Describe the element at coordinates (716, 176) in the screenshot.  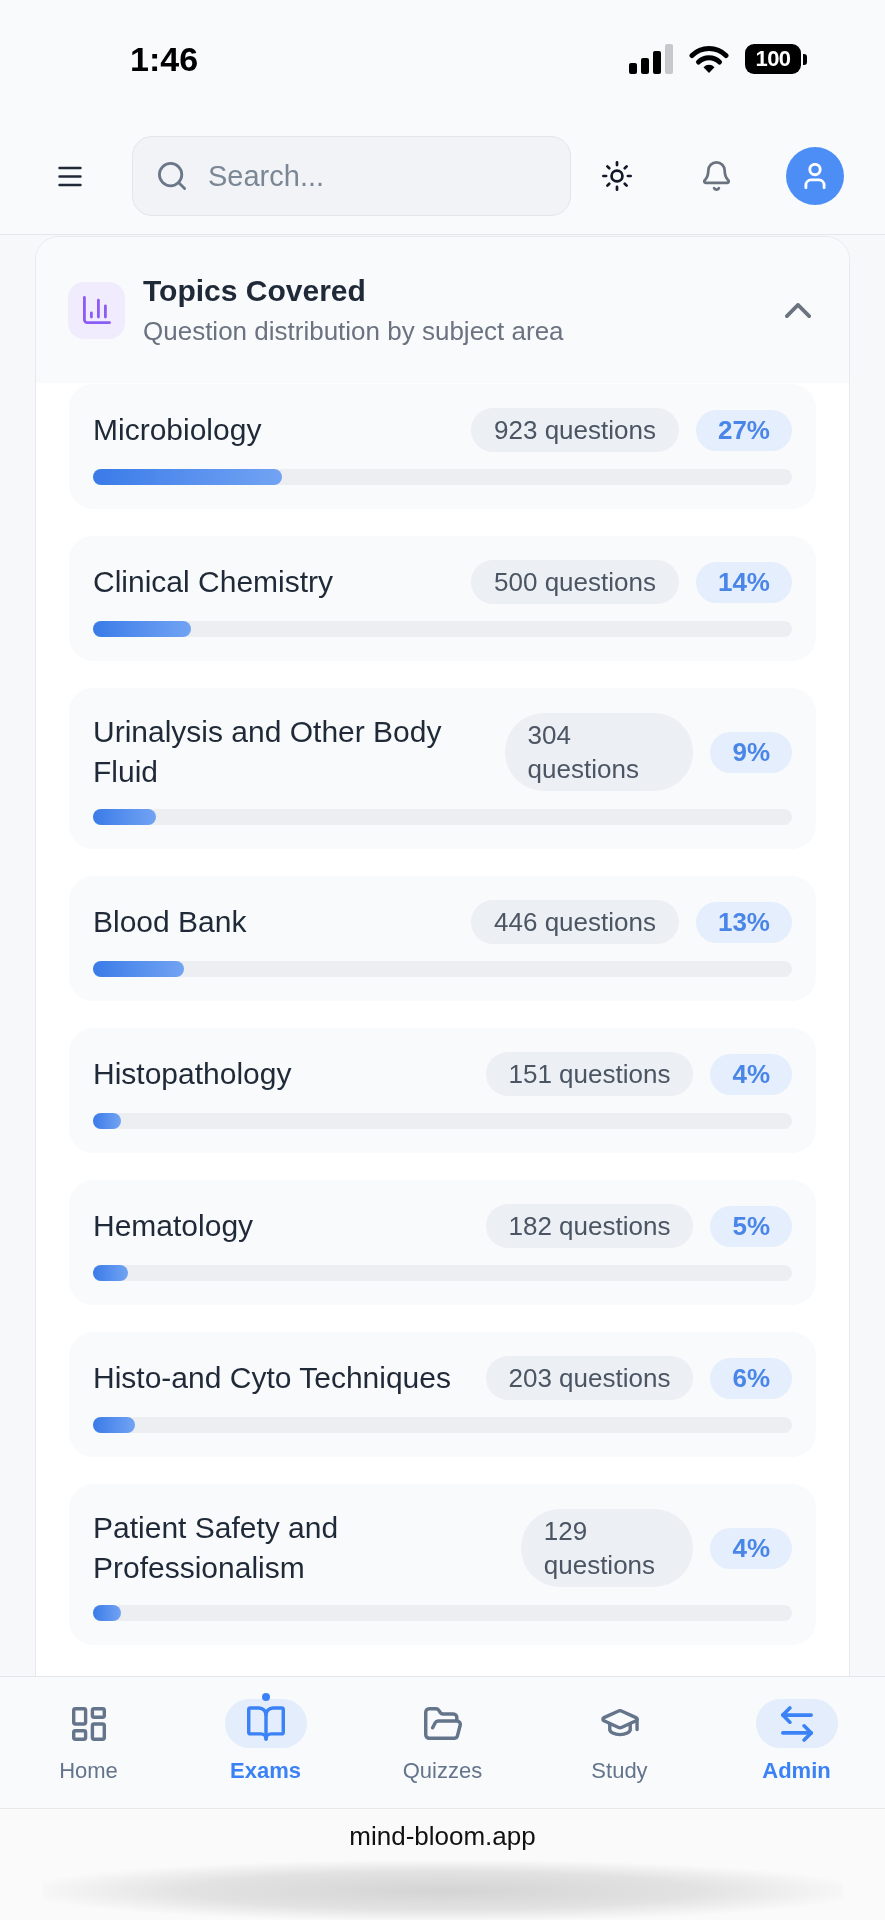
I see `bell-icon` at that location.